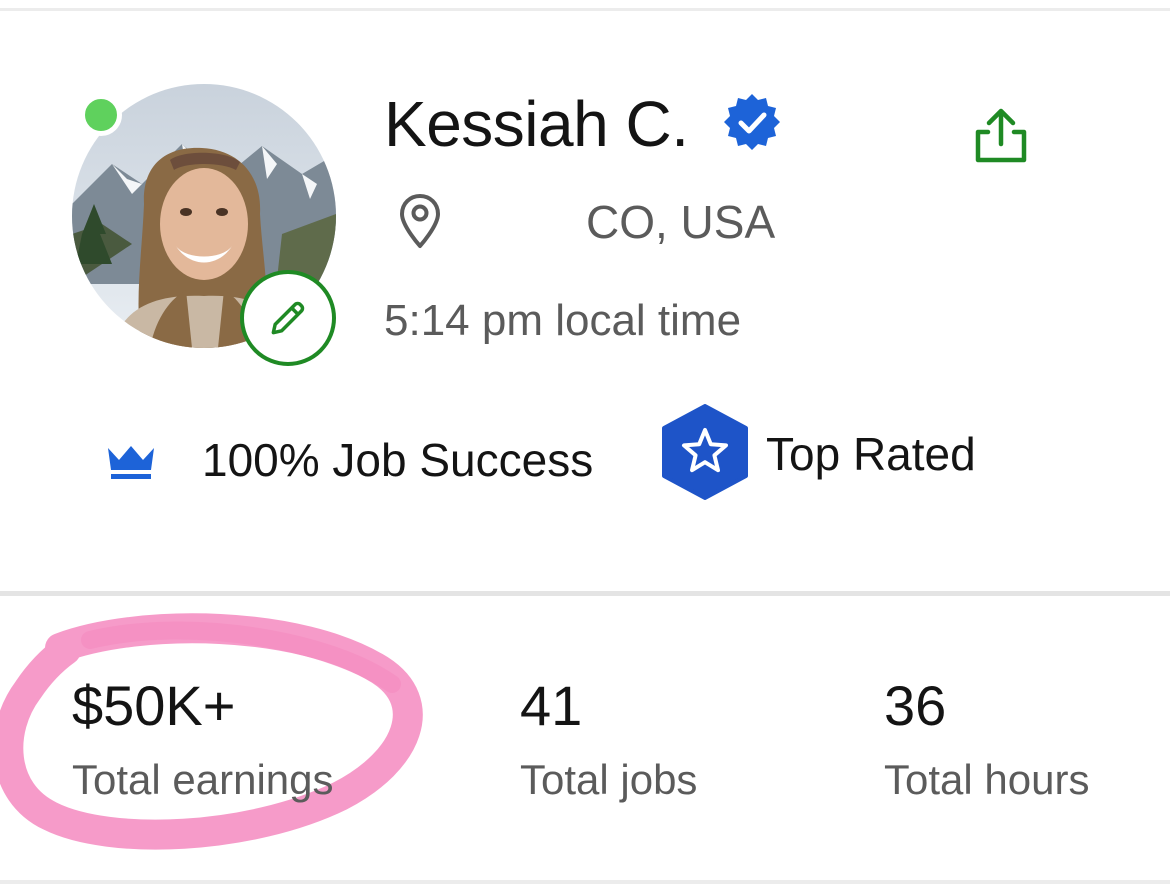 This screenshot has height=893, width=1170. What do you see at coordinates (585, 882) in the screenshot?
I see `bottom-divider` at bounding box center [585, 882].